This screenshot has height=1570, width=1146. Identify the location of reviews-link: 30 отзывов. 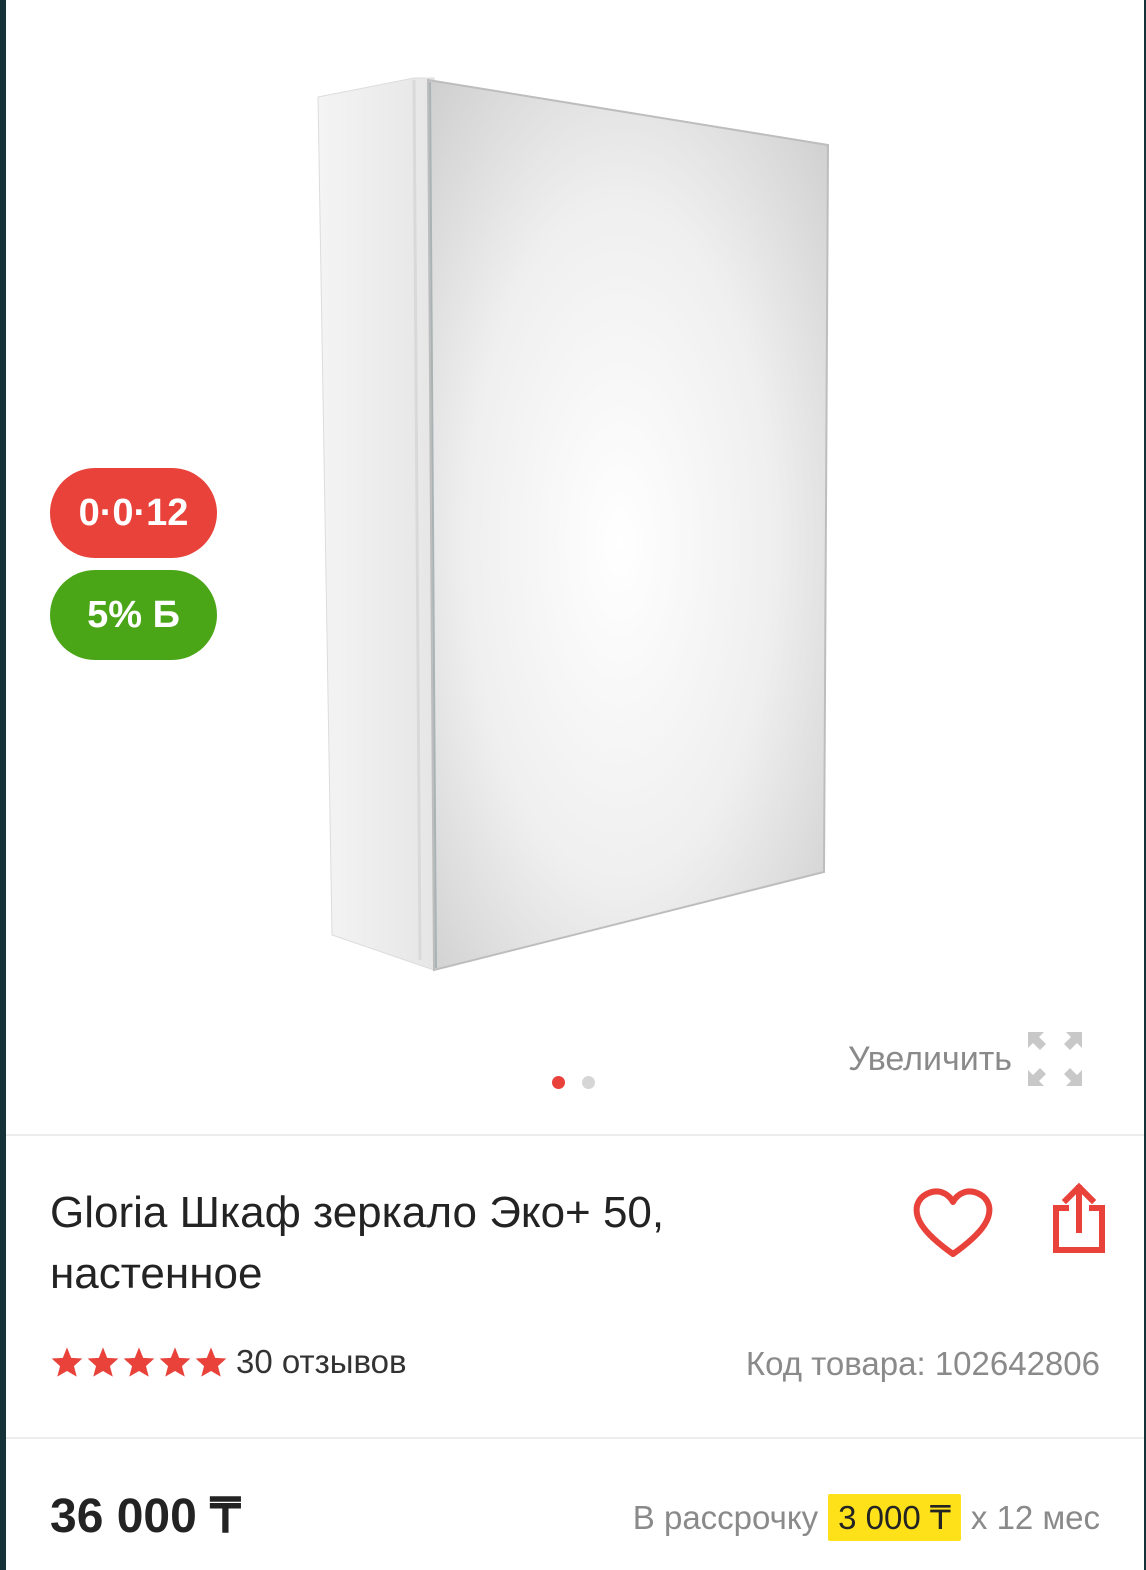
(321, 1362).